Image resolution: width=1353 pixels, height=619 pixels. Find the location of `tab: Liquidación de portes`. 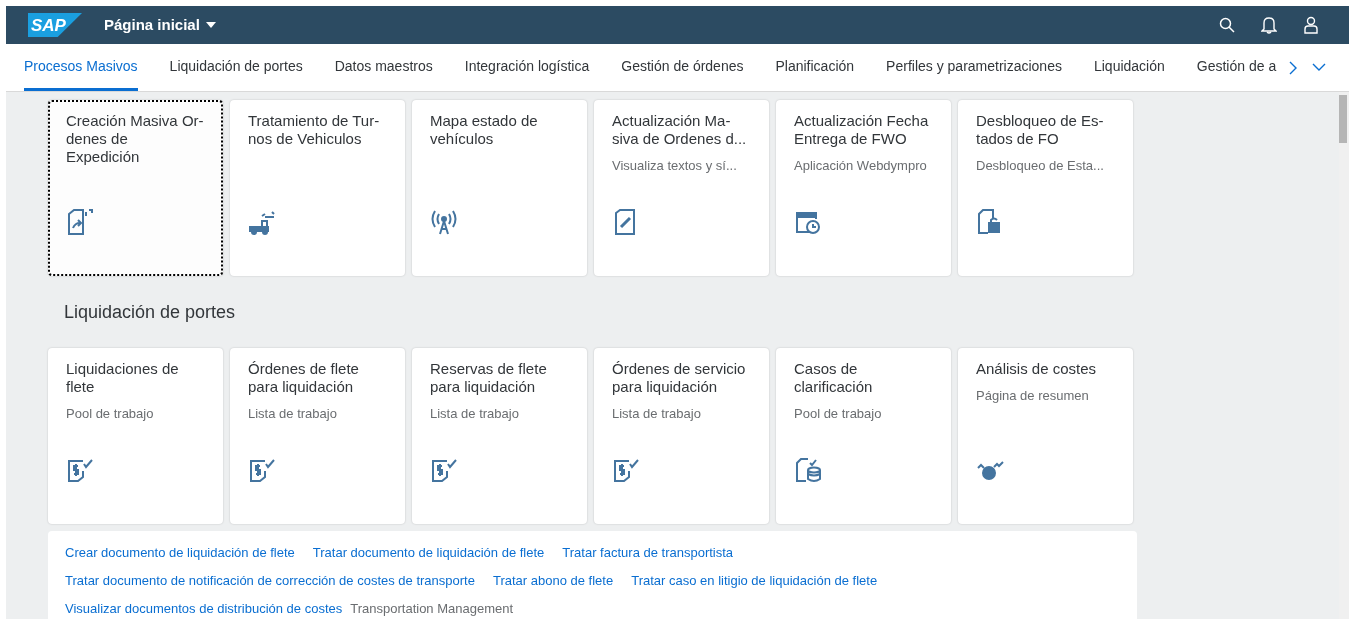

tab: Liquidación de portes is located at coordinates (236, 67).